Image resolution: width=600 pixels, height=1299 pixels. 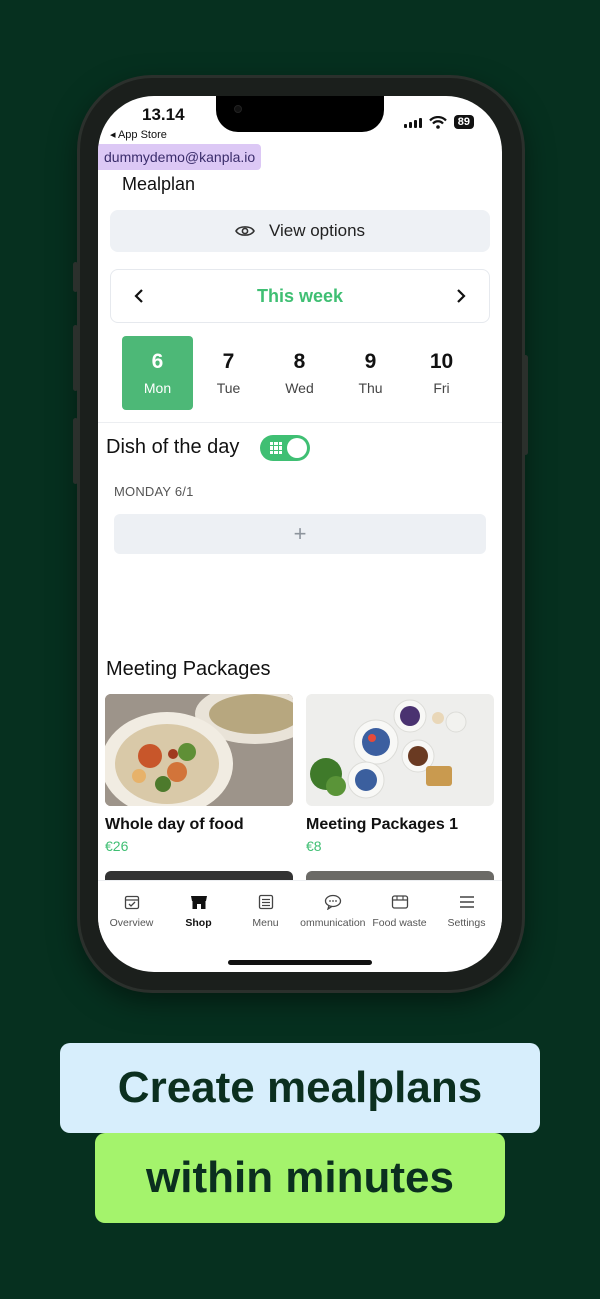 I want to click on tab-shop: Shop, so click(x=198, y=911).